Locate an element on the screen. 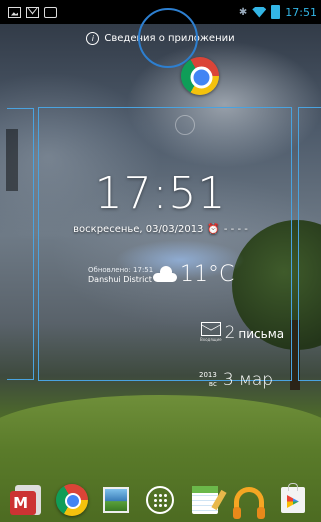  gallery-icon is located at coordinates (116, 500).